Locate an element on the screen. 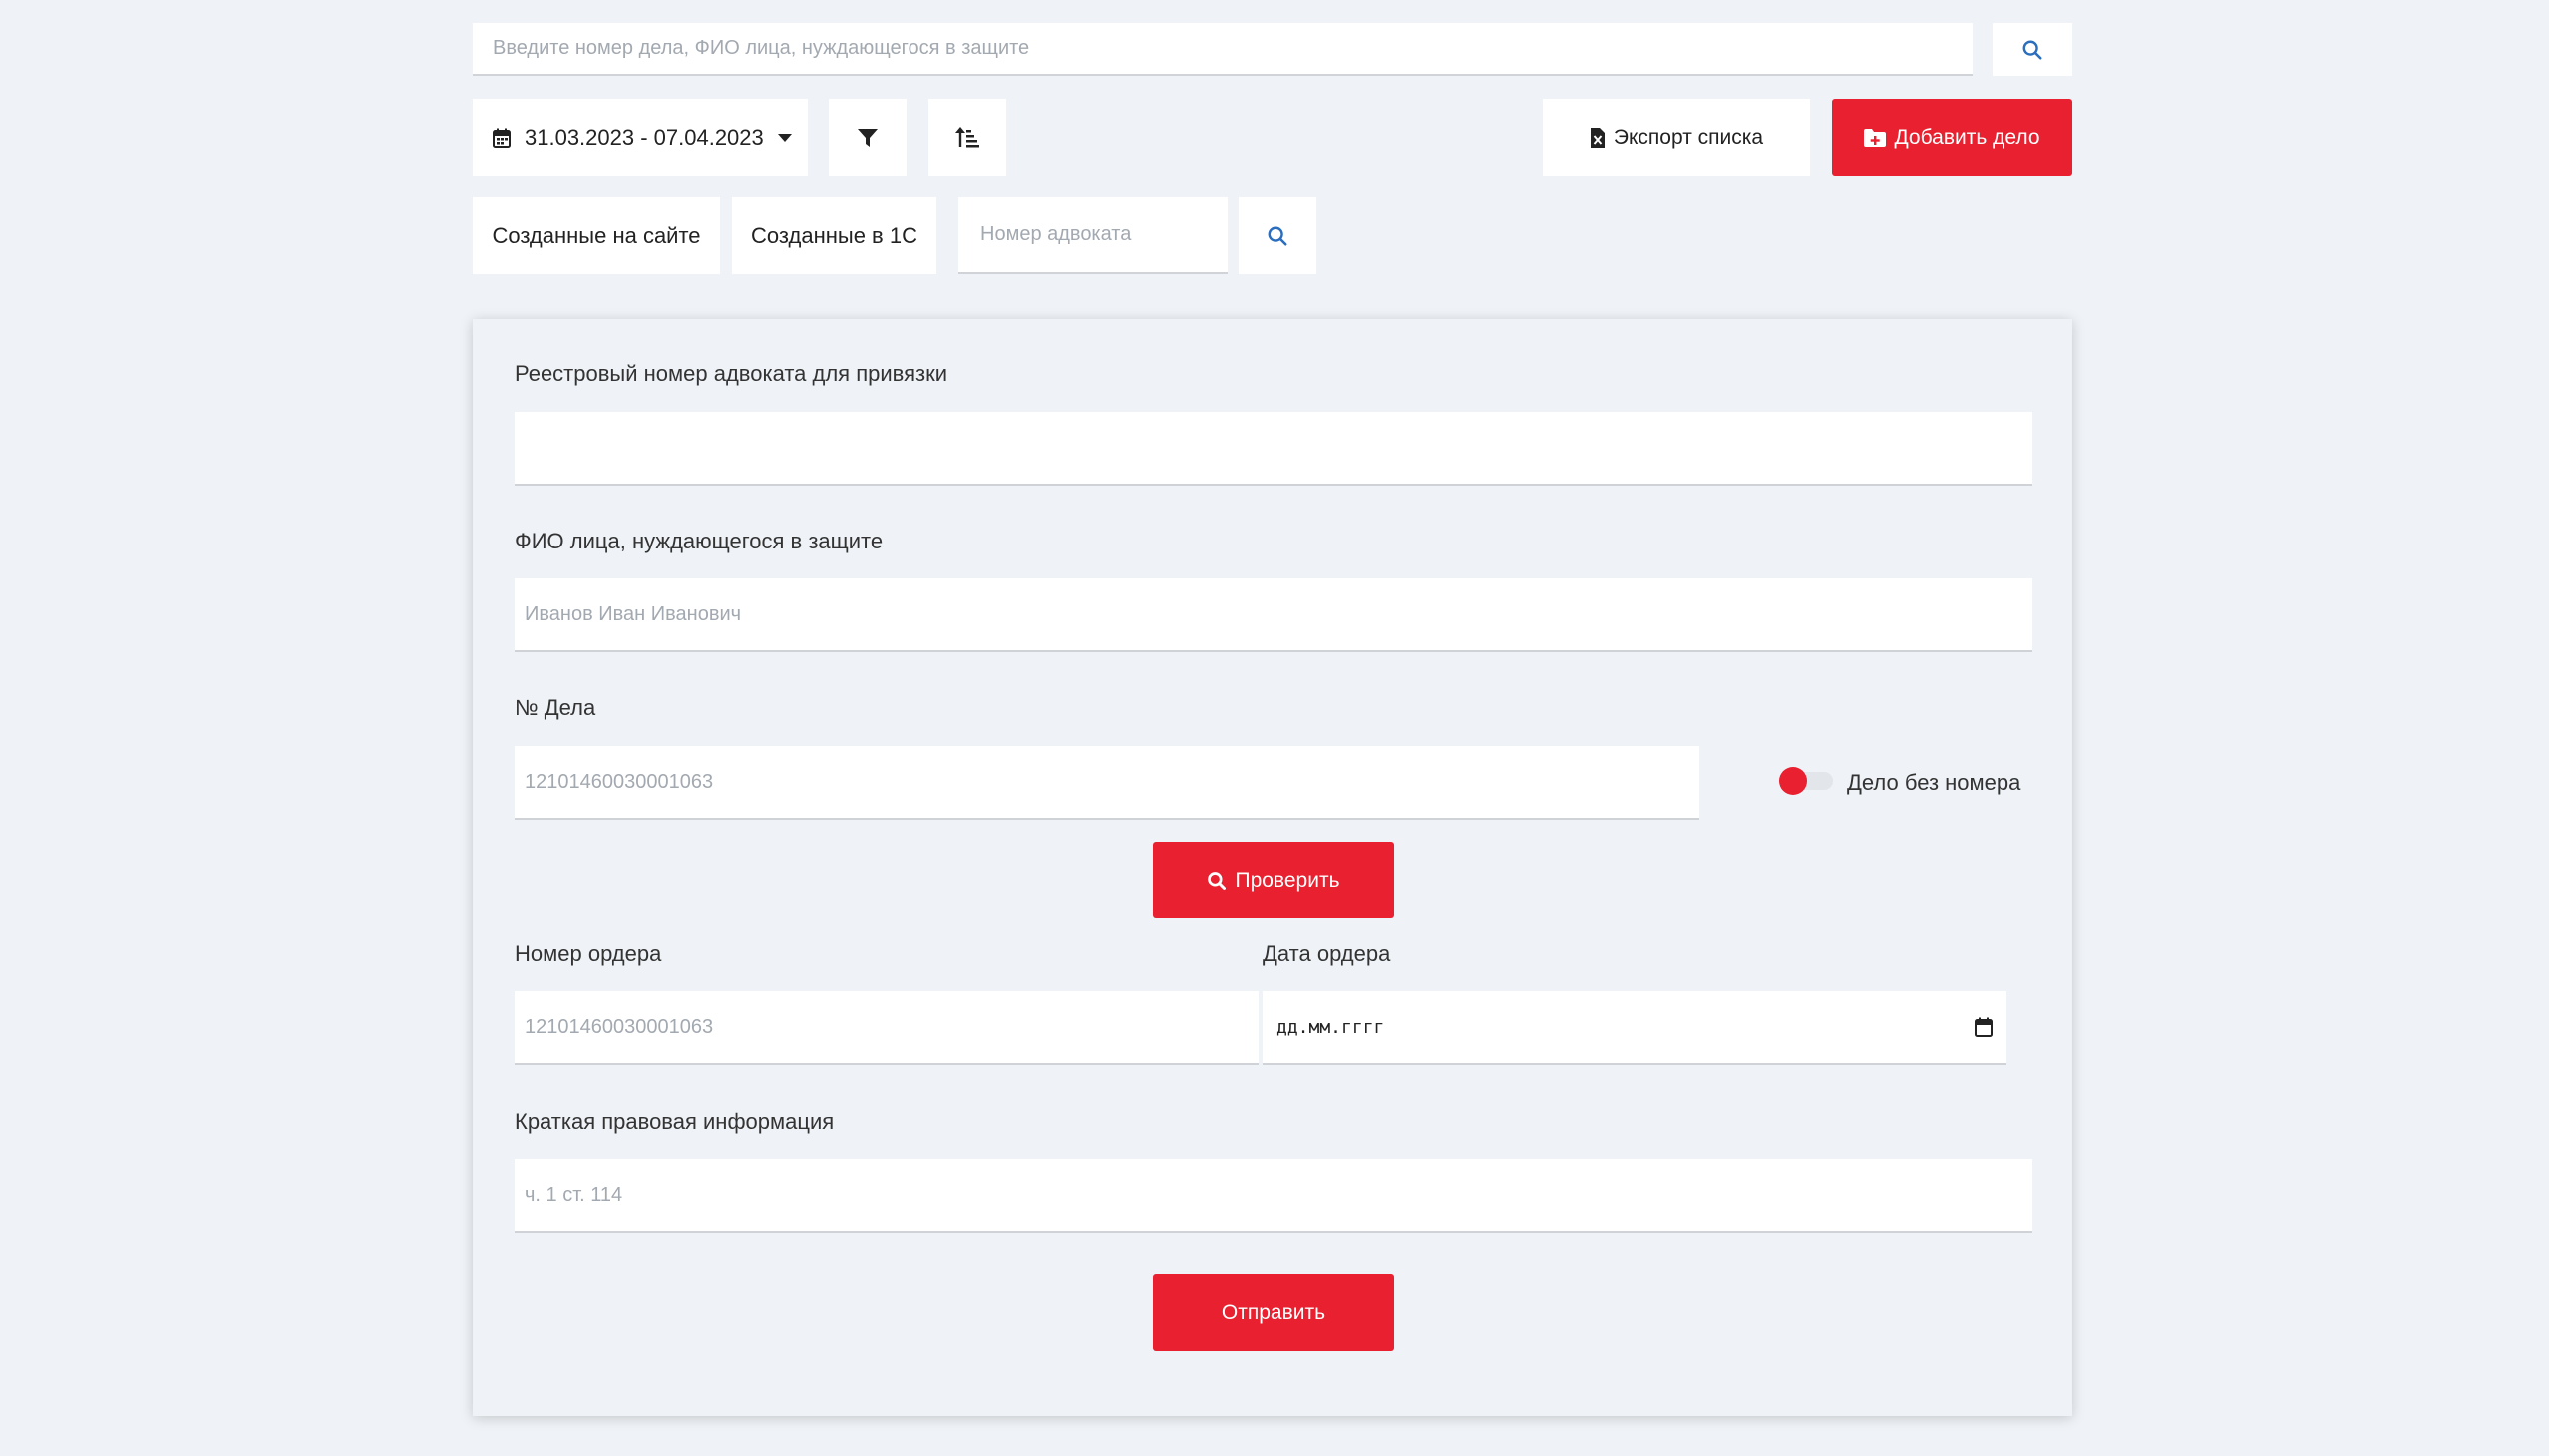  export-list-button: Экспорт списка is located at coordinates (1676, 137).